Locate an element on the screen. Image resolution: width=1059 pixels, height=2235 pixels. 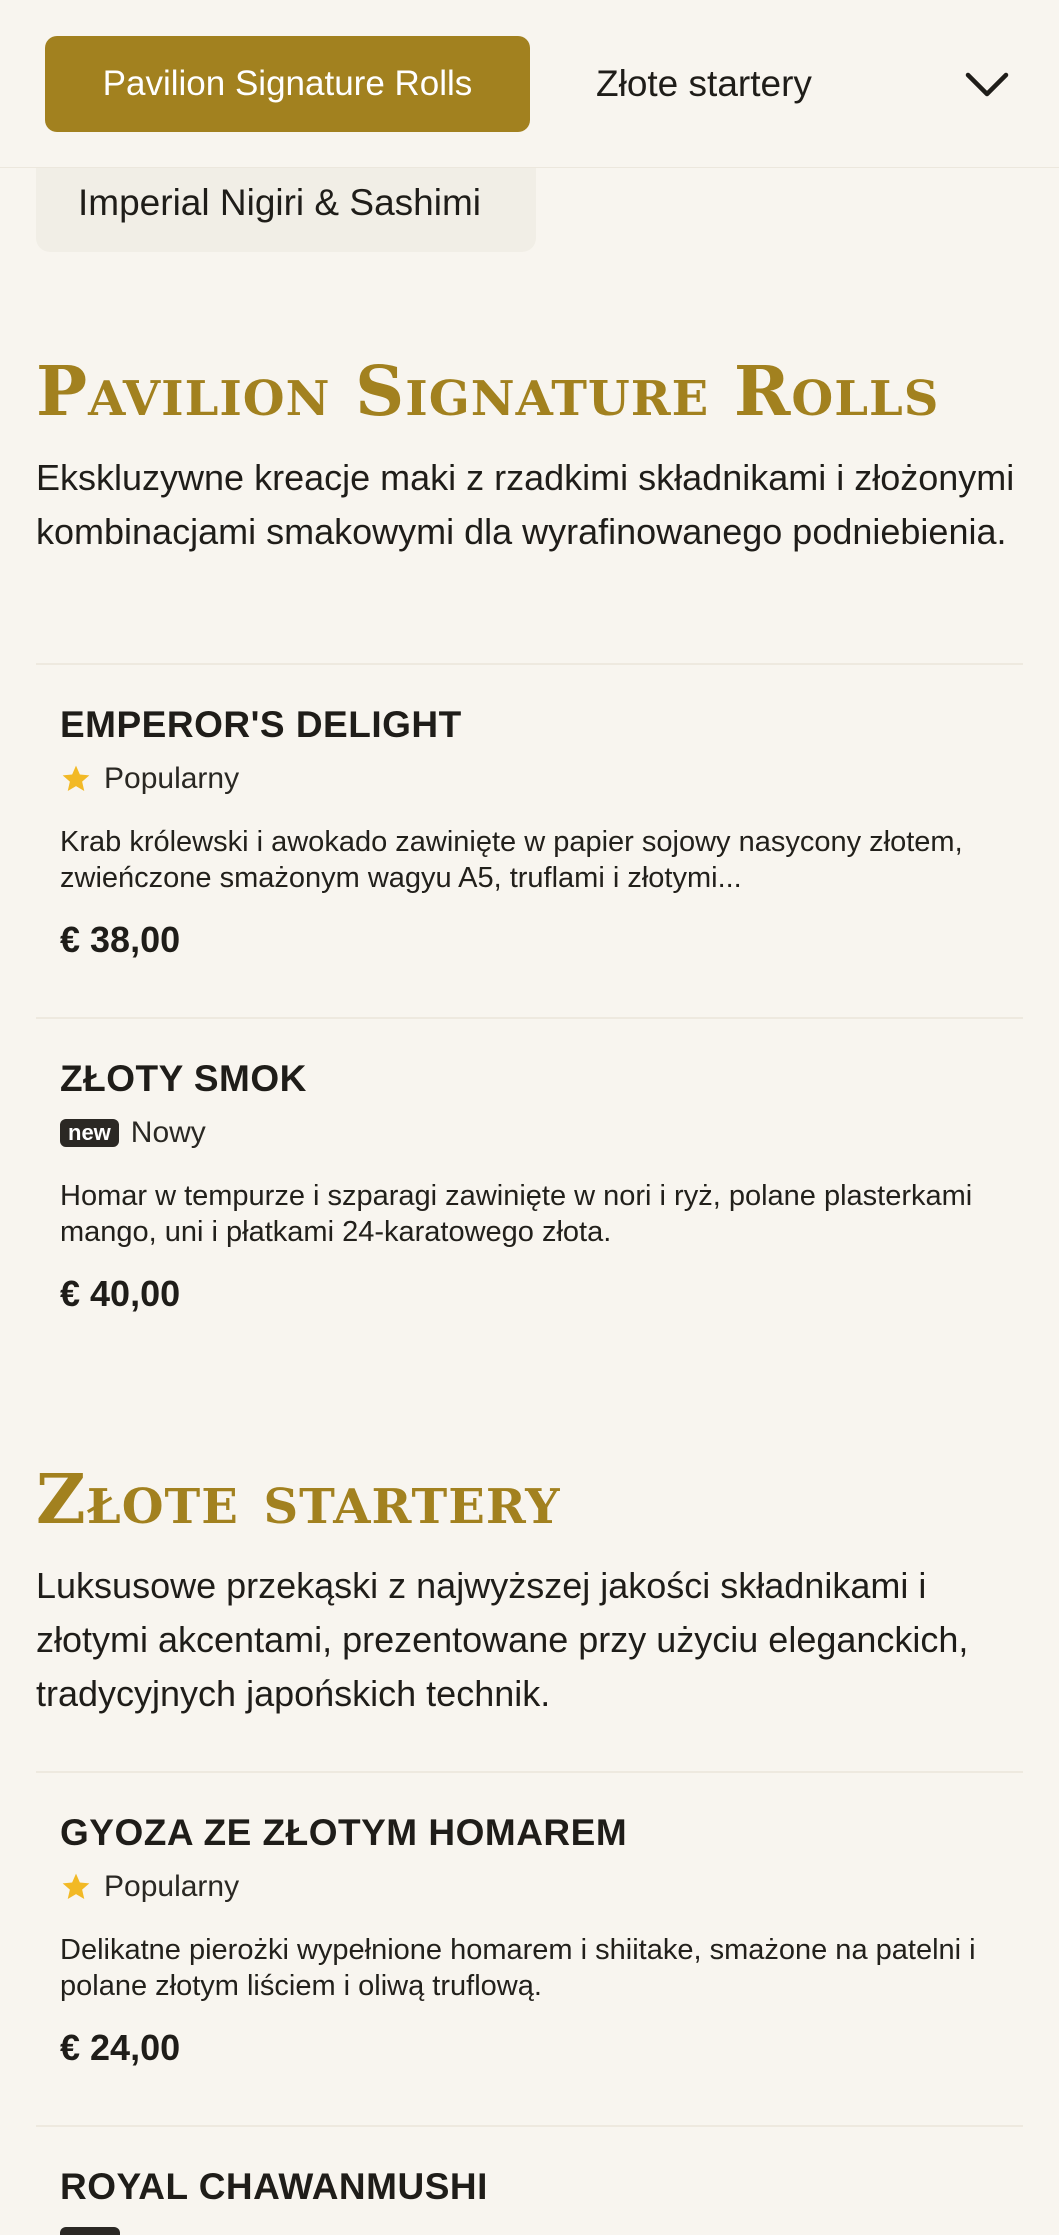
menu-item: ROYAL CHAWANMUSHI is located at coordinates (525, 2187).